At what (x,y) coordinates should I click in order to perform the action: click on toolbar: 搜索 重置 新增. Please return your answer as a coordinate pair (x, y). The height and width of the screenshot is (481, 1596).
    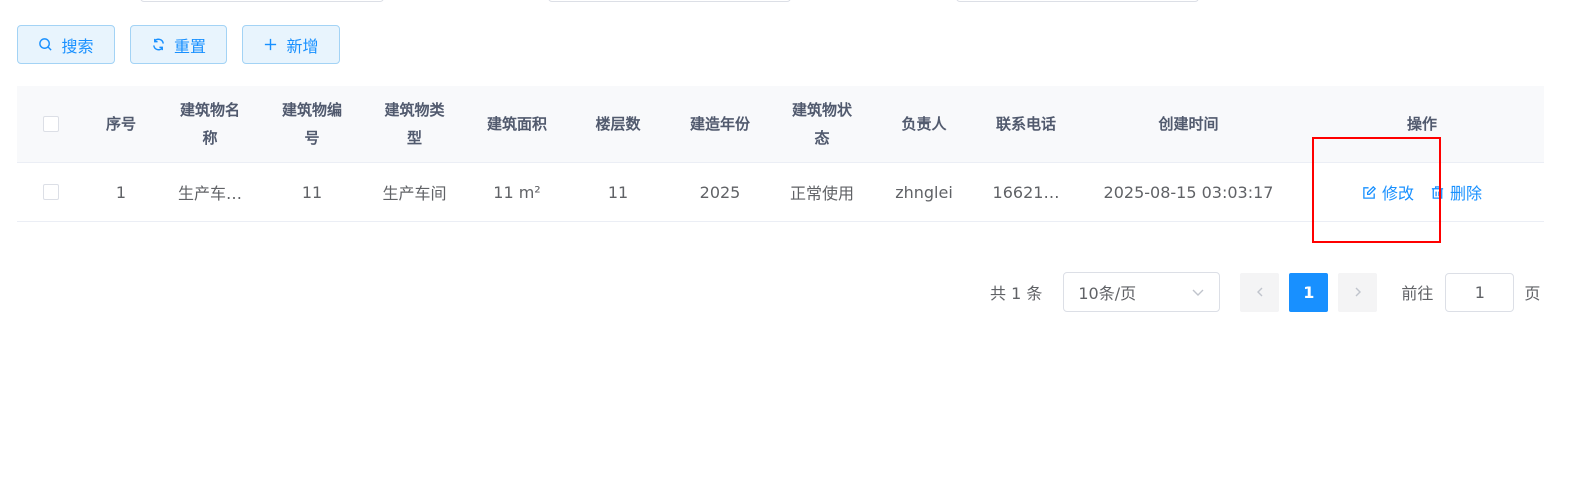
    Looking at the image, I should click on (178, 44).